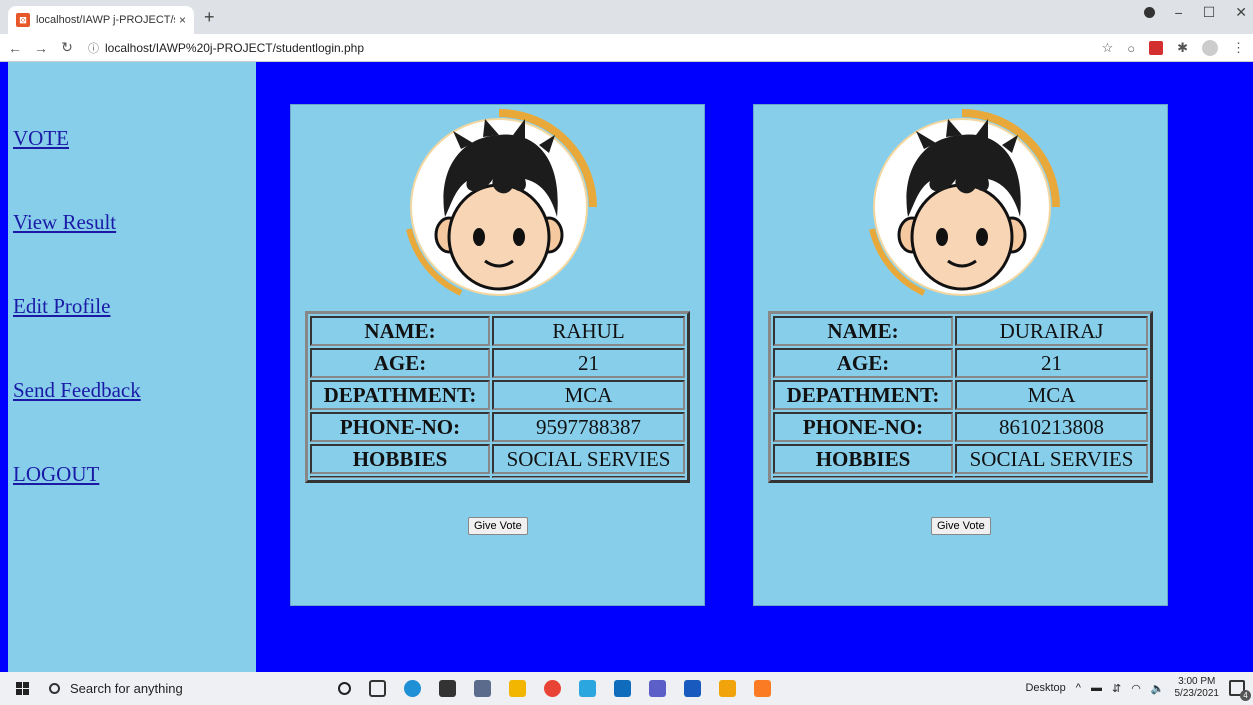 The width and height of the screenshot is (1253, 705). I want to click on taskbar-apps, so click(554, 688).